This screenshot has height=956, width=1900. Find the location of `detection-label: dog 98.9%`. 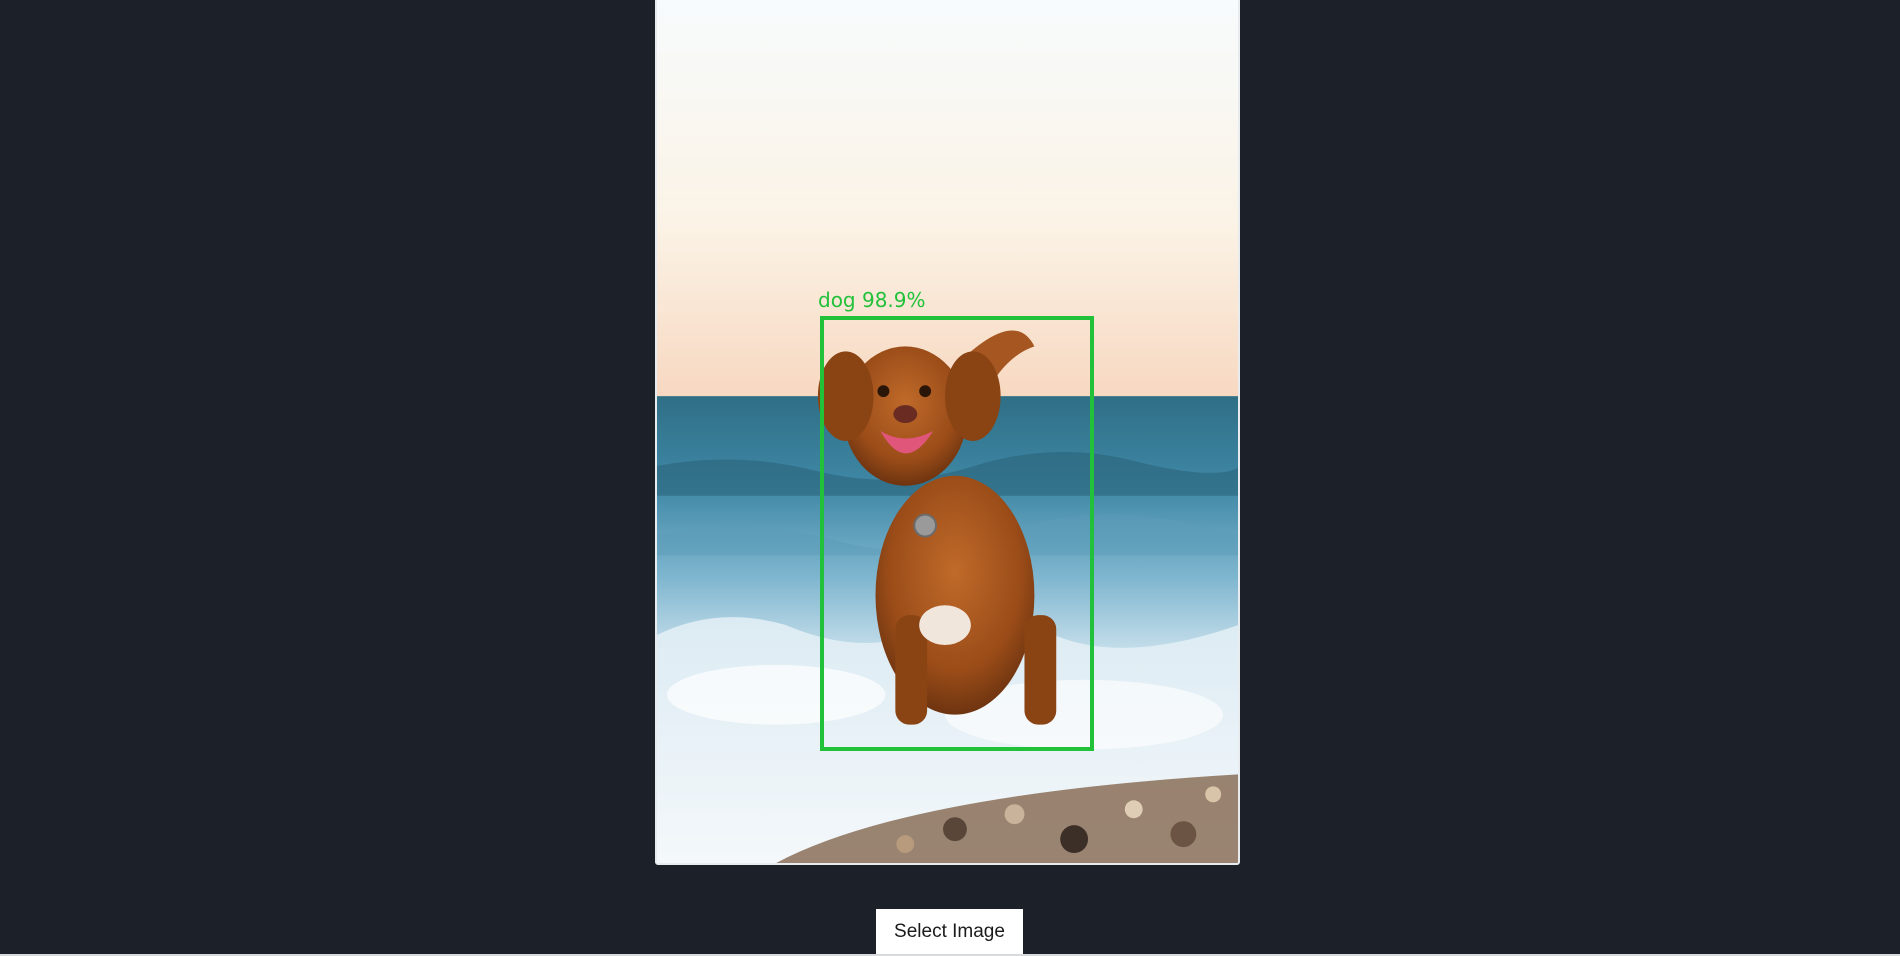

detection-label: dog 98.9% is located at coordinates (872, 300).